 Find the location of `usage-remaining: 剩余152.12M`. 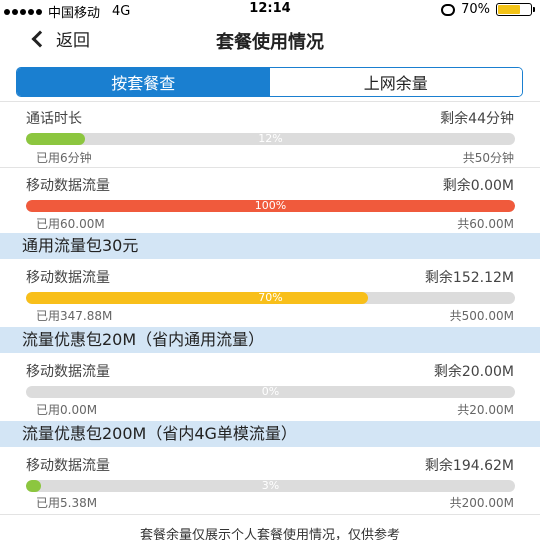

usage-remaining: 剩余152.12M is located at coordinates (469, 278).